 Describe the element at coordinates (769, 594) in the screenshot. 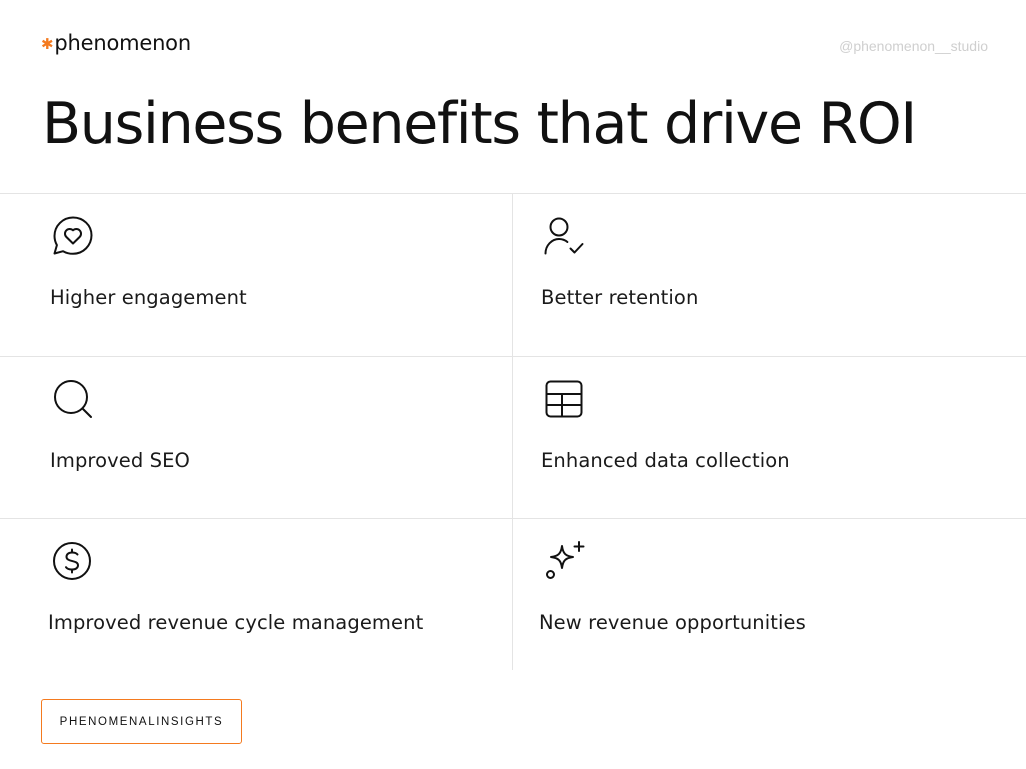

I see `benefit-new-revenue-opportunities: New revenue opportunities` at that location.